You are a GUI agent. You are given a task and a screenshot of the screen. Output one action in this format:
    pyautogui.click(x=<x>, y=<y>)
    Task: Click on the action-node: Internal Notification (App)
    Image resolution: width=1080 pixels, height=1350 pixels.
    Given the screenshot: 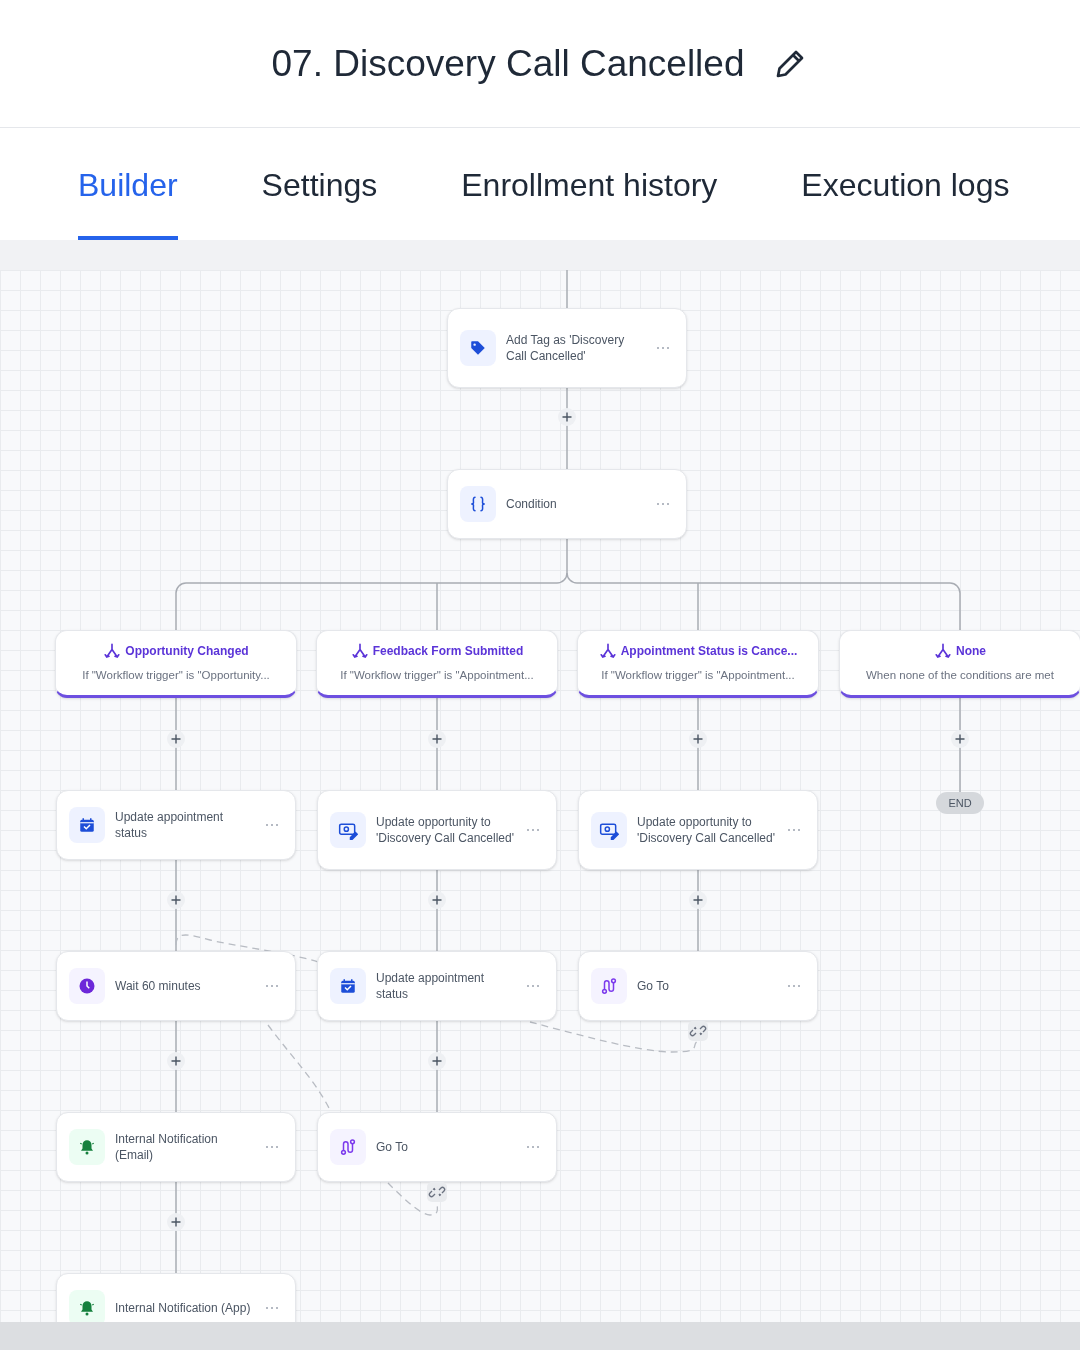 What is the action you would take?
    pyautogui.click(x=176, y=1297)
    